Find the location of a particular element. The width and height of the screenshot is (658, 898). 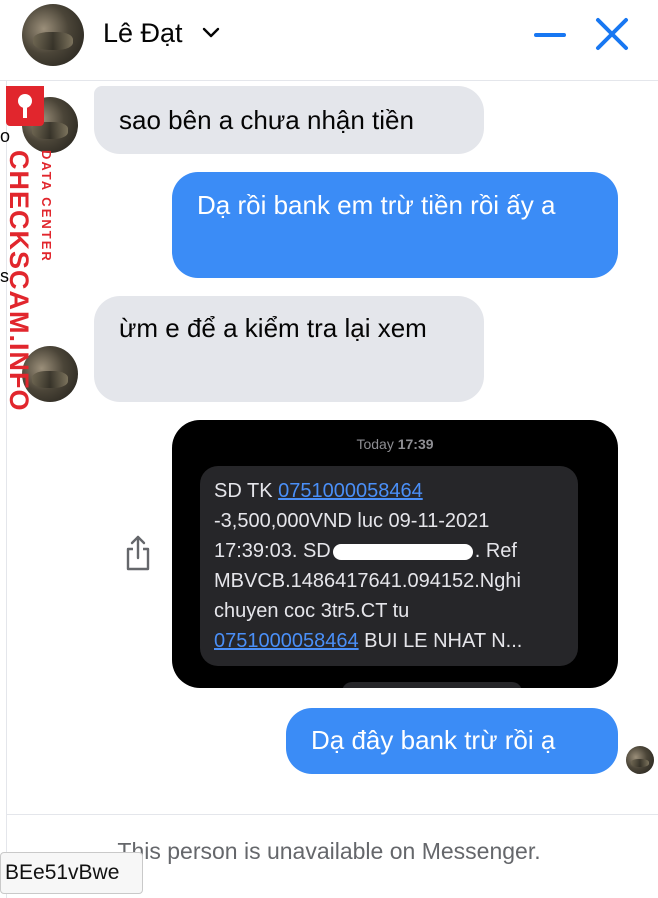

watermark-subtext: DATA CENTER is located at coordinates (46, 206).